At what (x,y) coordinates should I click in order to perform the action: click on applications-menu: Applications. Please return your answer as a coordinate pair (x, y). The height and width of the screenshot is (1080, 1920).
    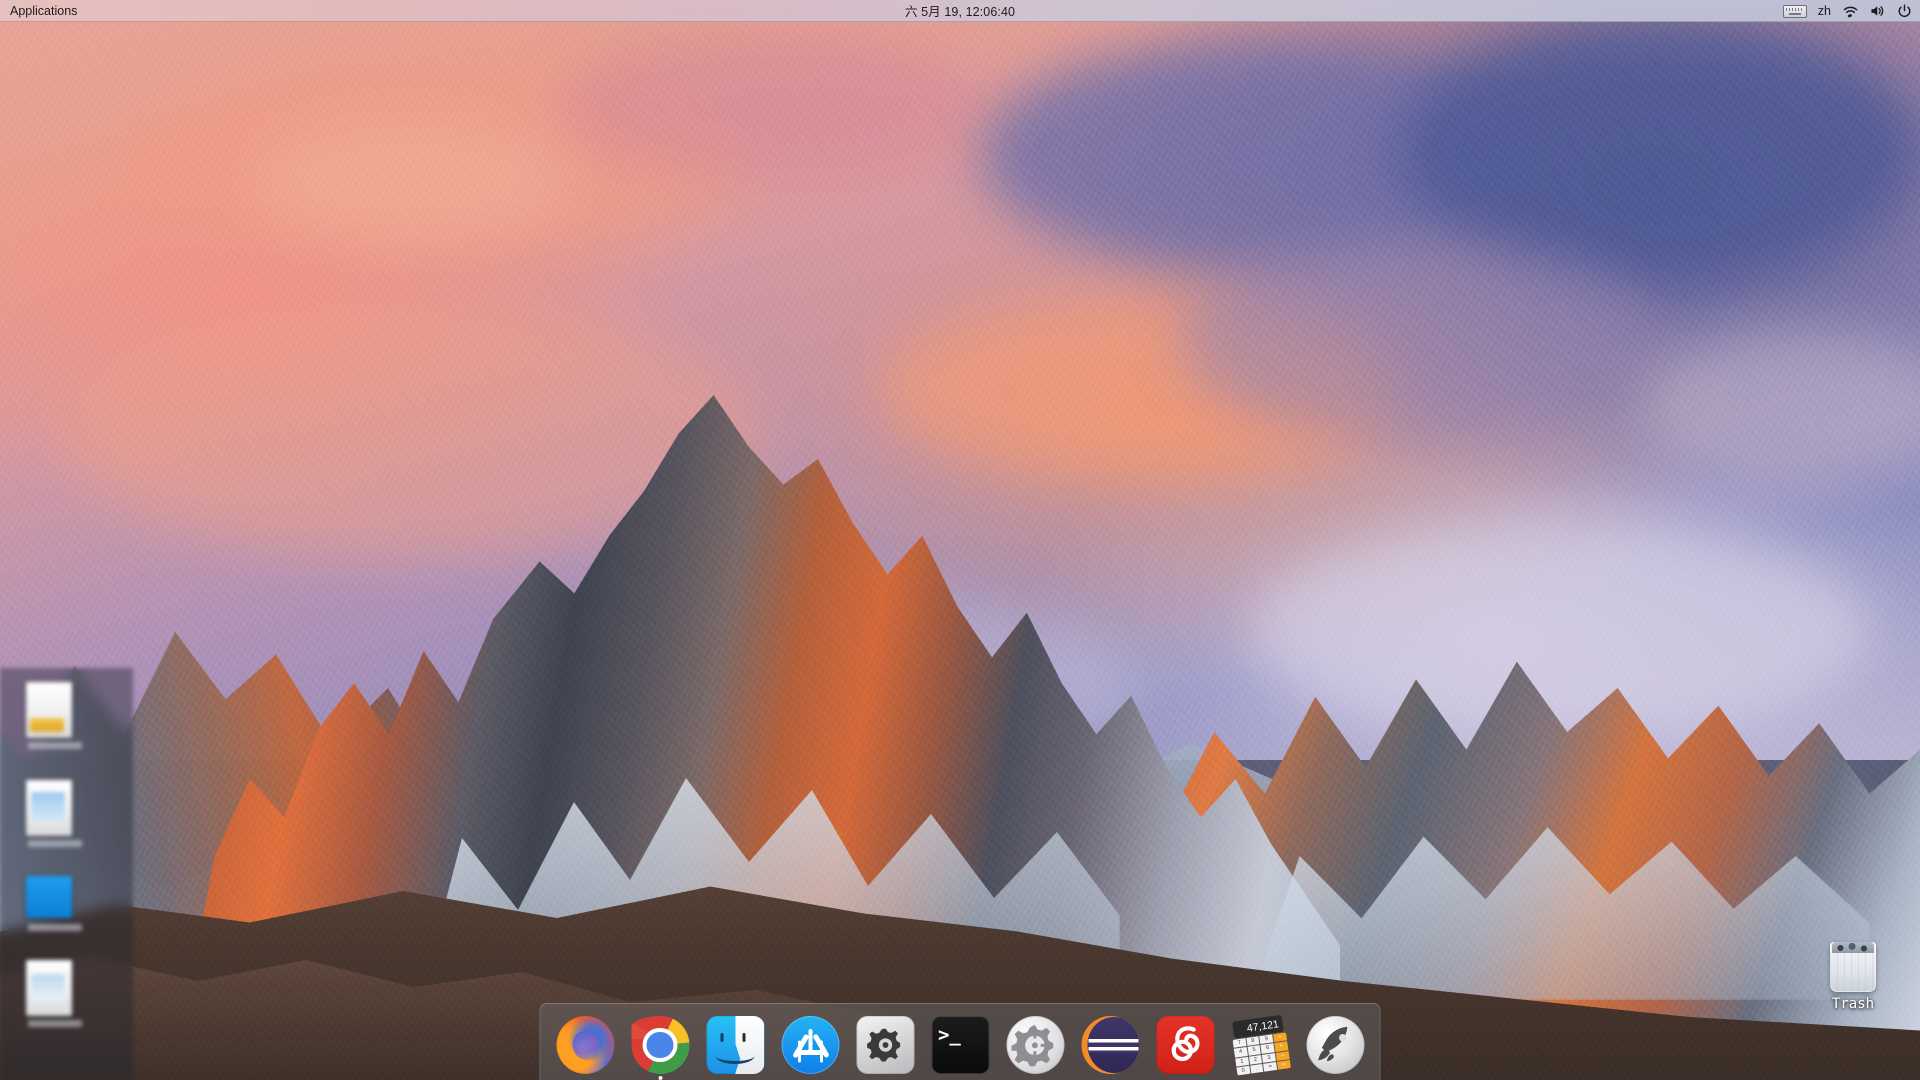
    Looking at the image, I should click on (43, 11).